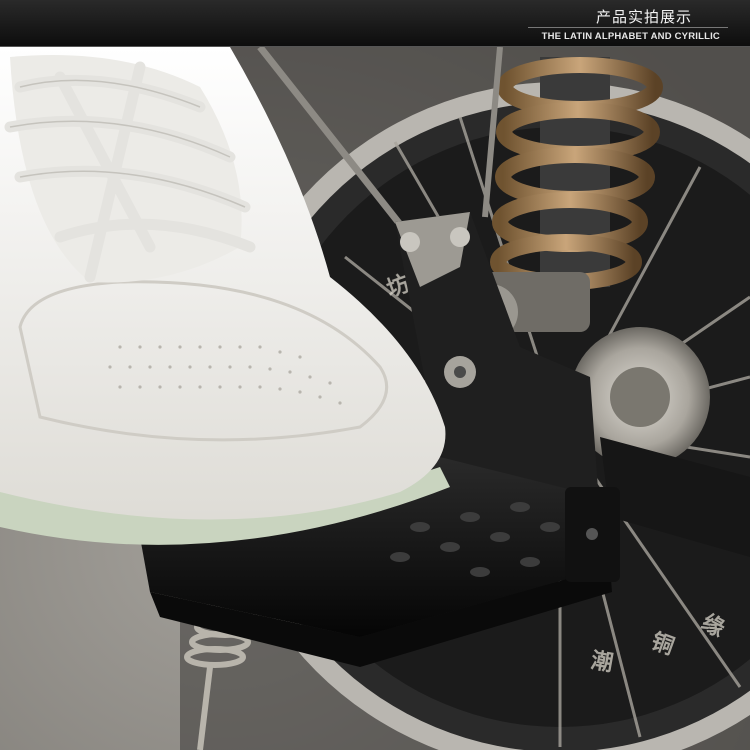 The width and height of the screenshot is (750, 750). What do you see at coordinates (643, 17) in the screenshot?
I see `header-title: 产品实拍展示` at bounding box center [643, 17].